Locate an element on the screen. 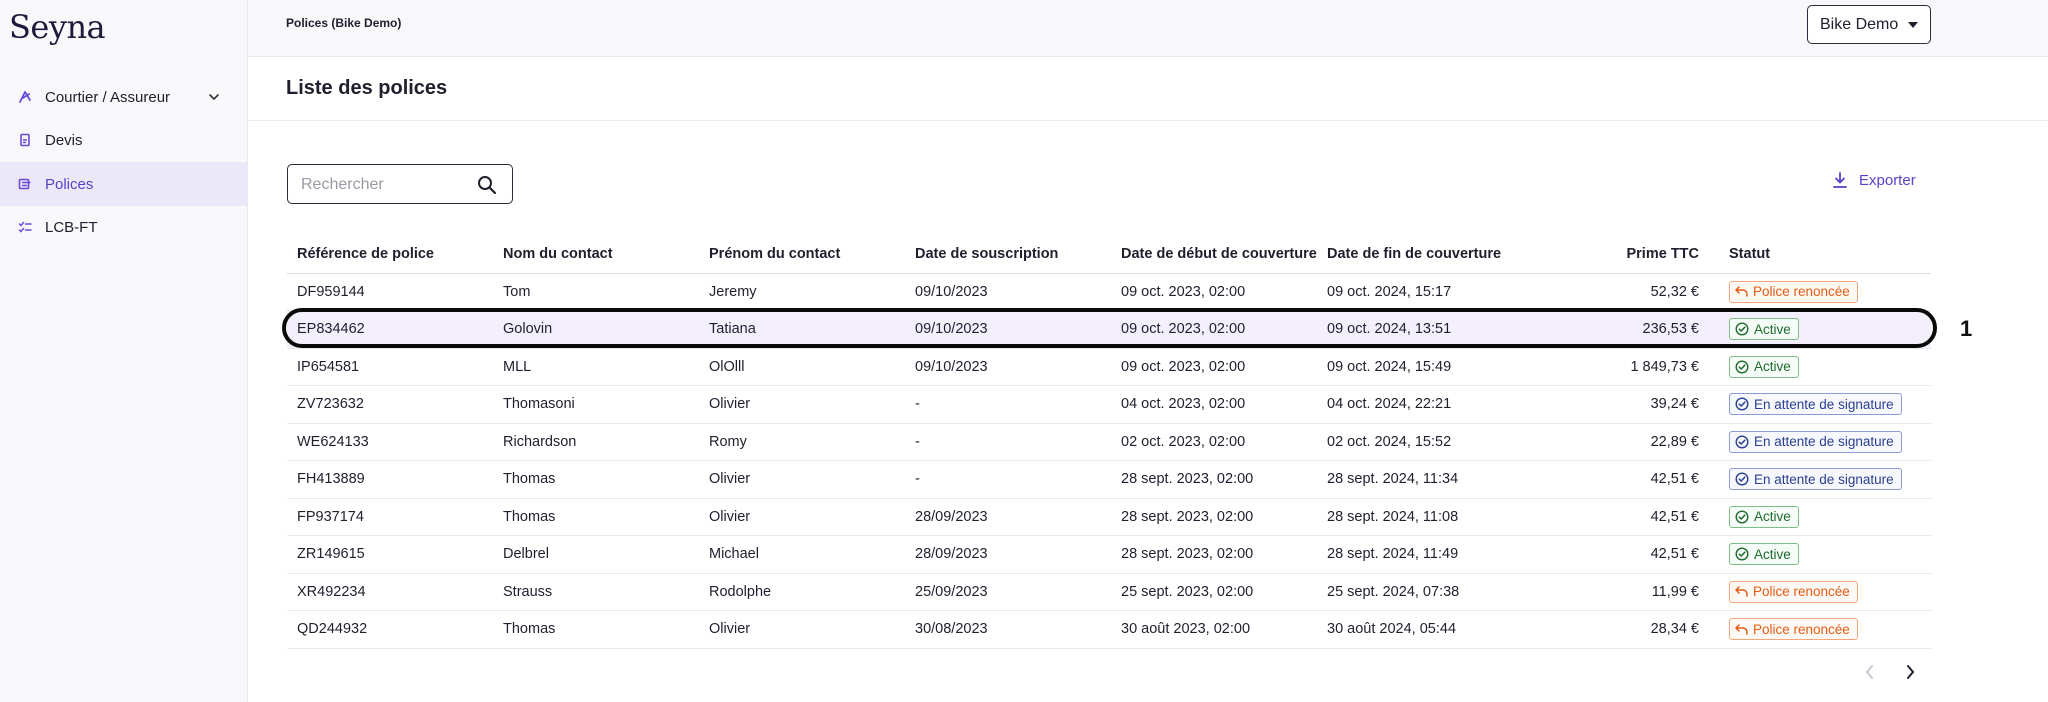  cell-nom: MLL is located at coordinates (596, 367).